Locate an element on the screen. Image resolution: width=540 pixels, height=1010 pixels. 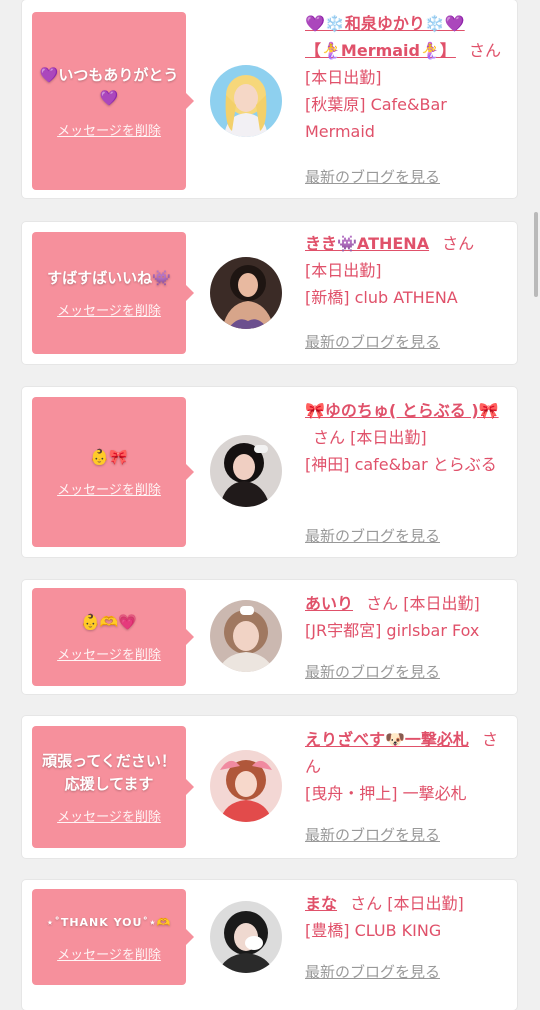
message-bubble: すばすばいいね👾 メッセージを削除 is located at coordinates (113, 293).